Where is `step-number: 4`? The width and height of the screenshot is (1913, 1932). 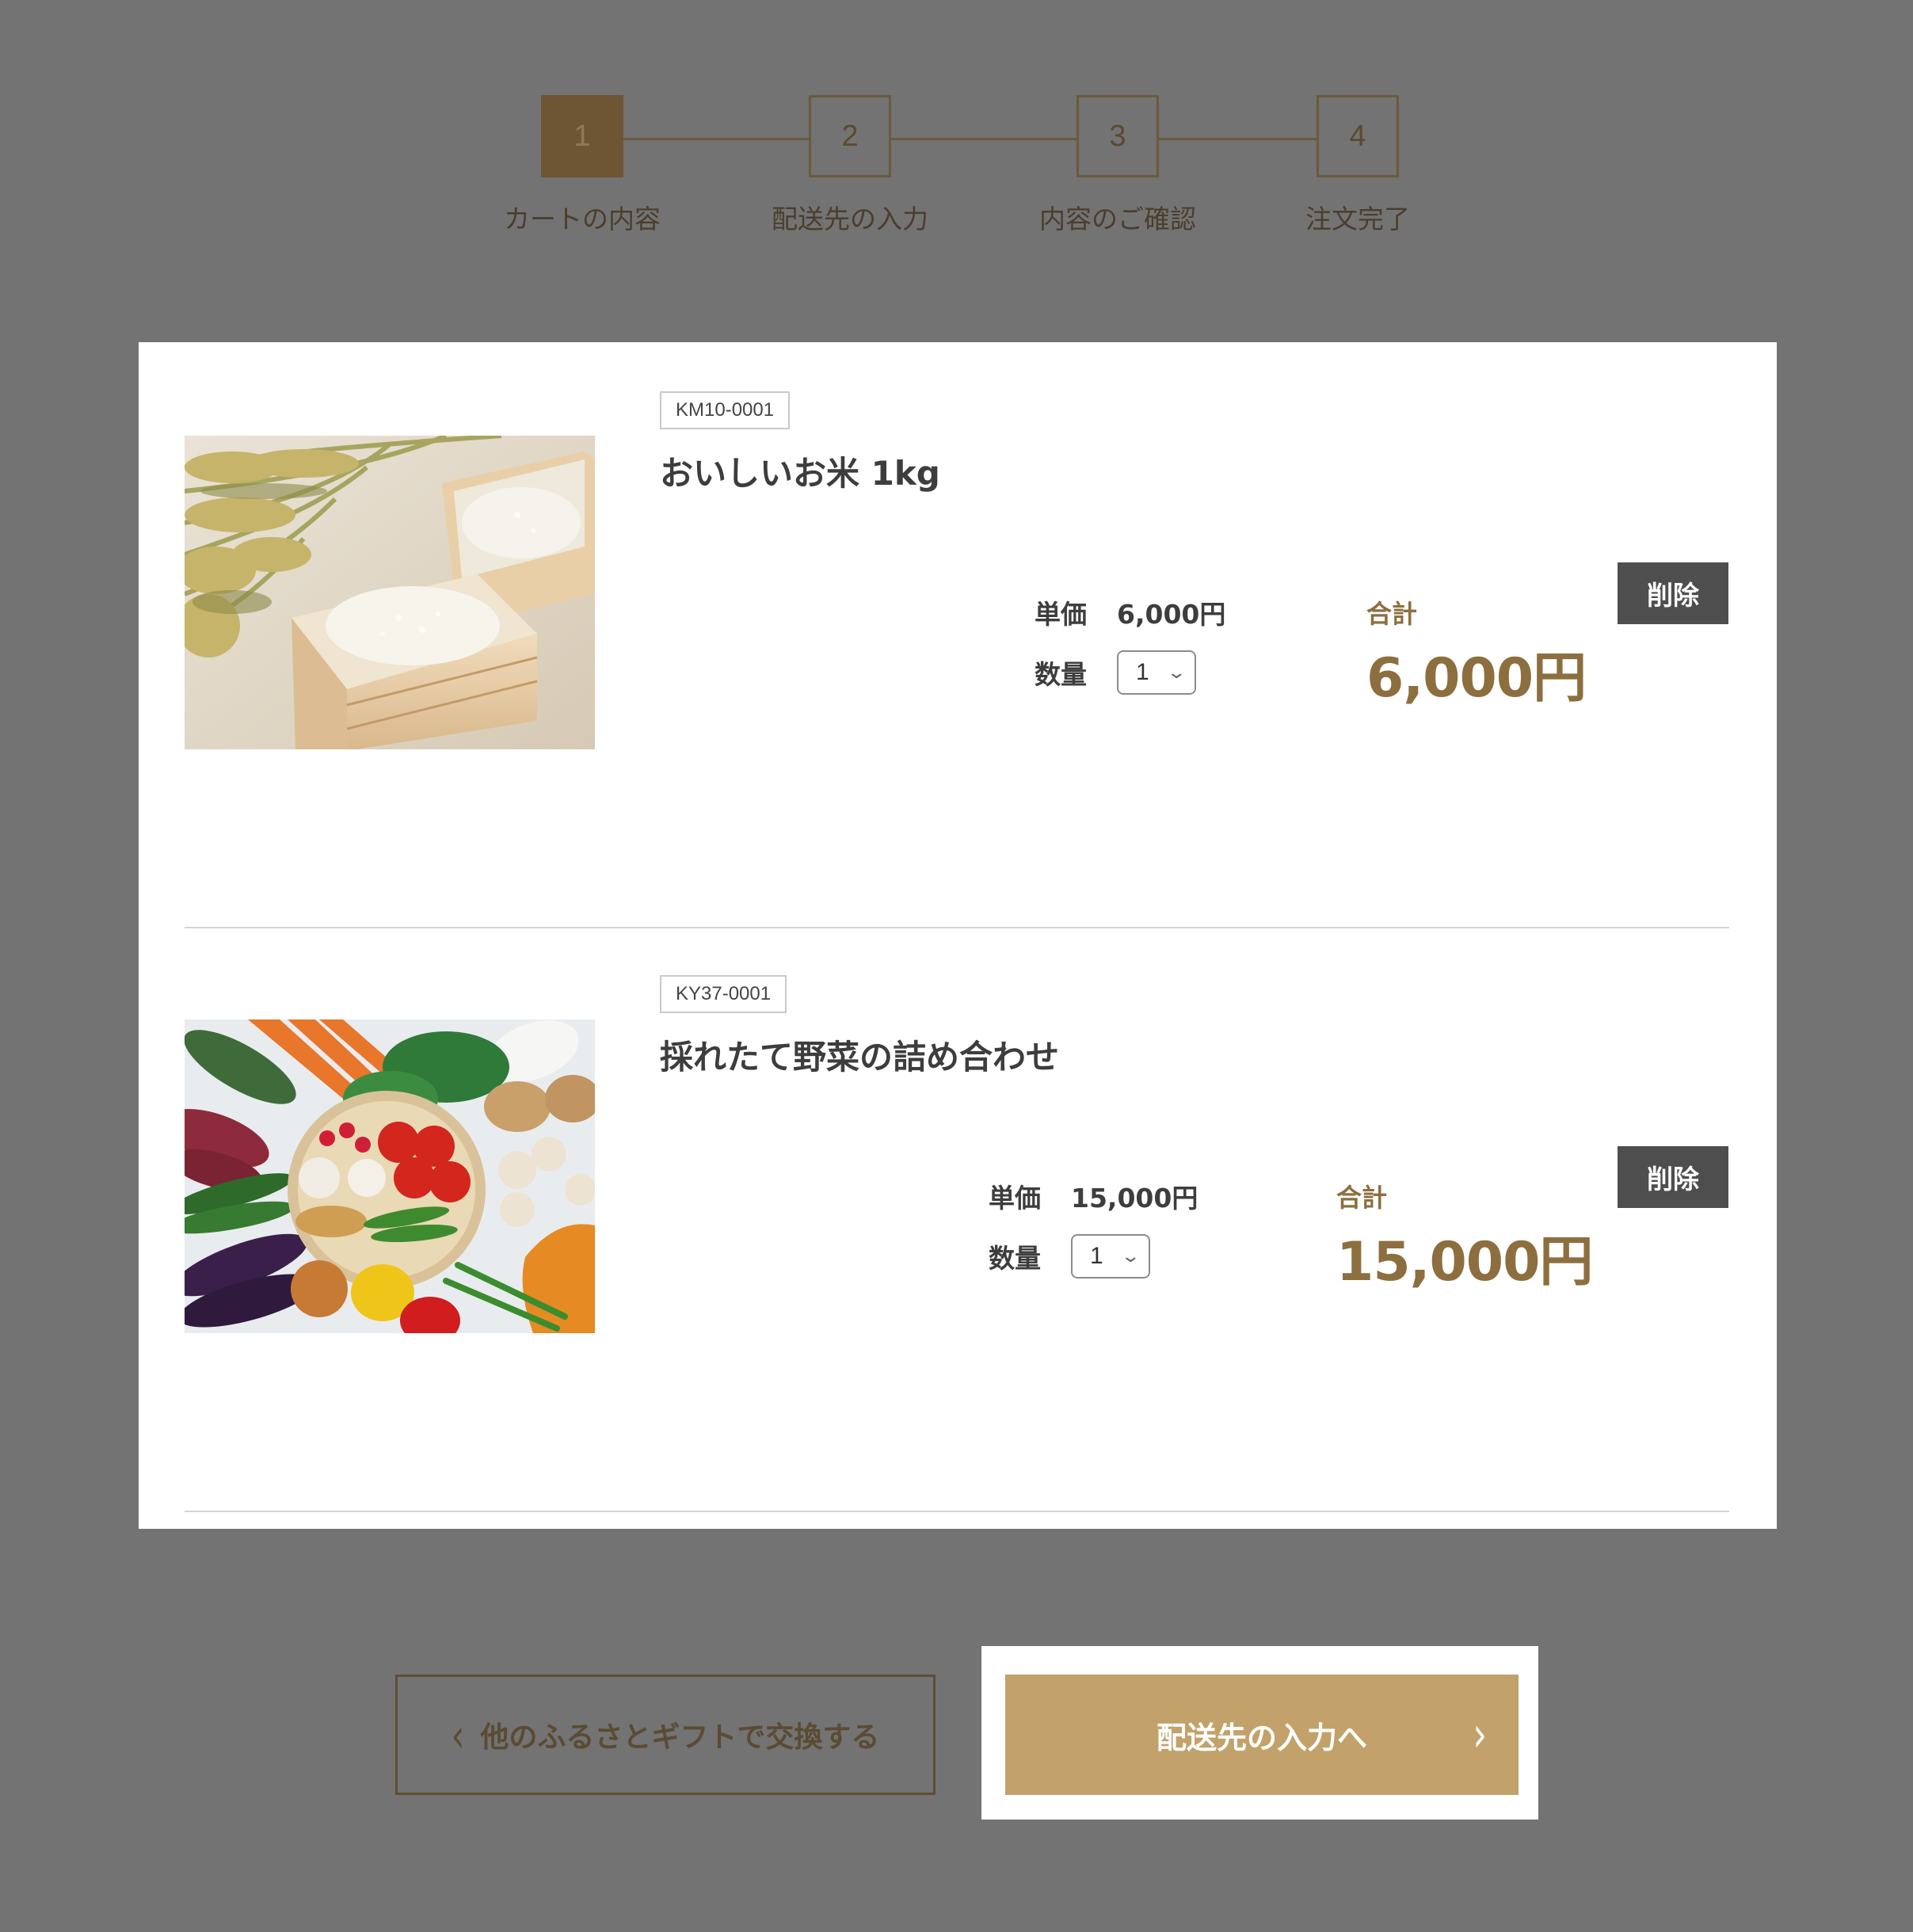 step-number: 4 is located at coordinates (1358, 136).